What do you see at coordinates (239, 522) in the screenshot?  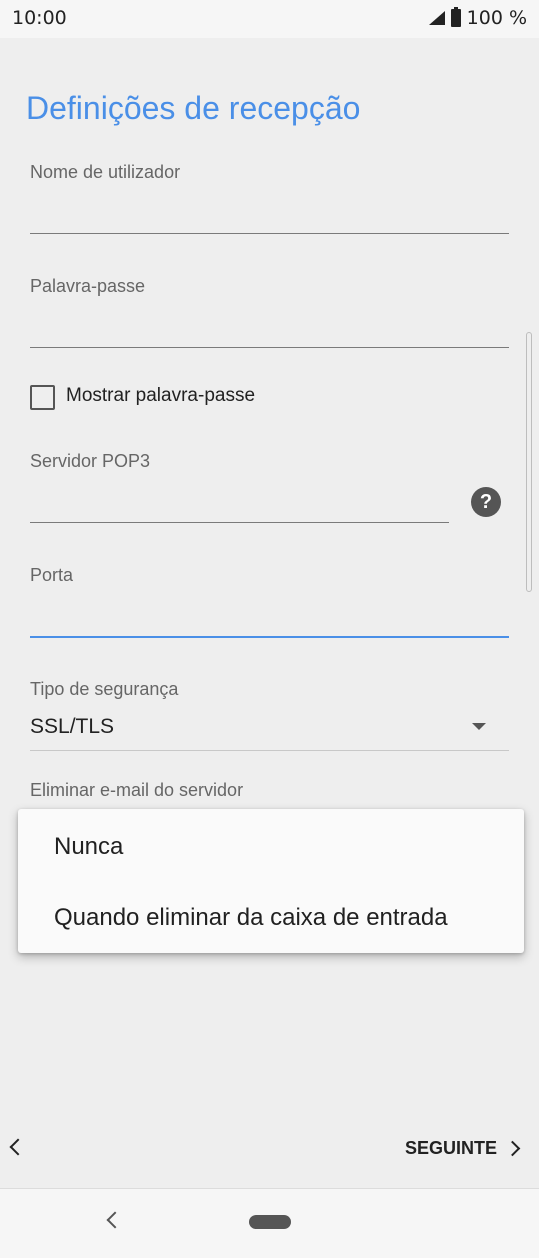 I see `pop3-server-input` at bounding box center [239, 522].